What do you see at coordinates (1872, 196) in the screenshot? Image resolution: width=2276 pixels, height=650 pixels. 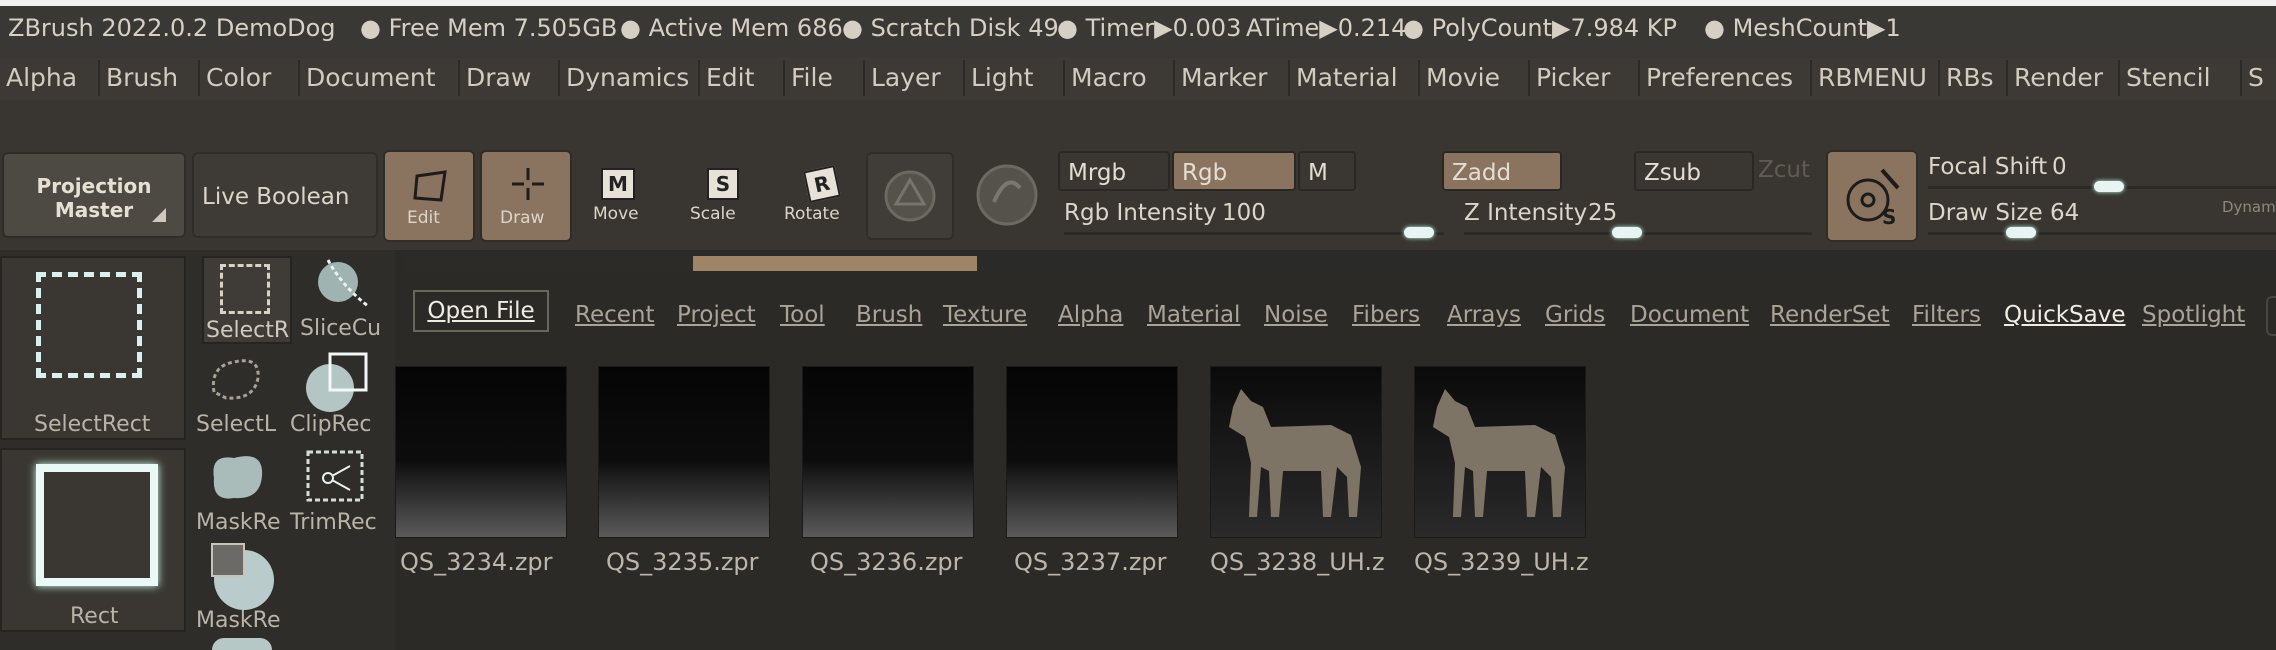 I see `brush-settings-button: S` at bounding box center [1872, 196].